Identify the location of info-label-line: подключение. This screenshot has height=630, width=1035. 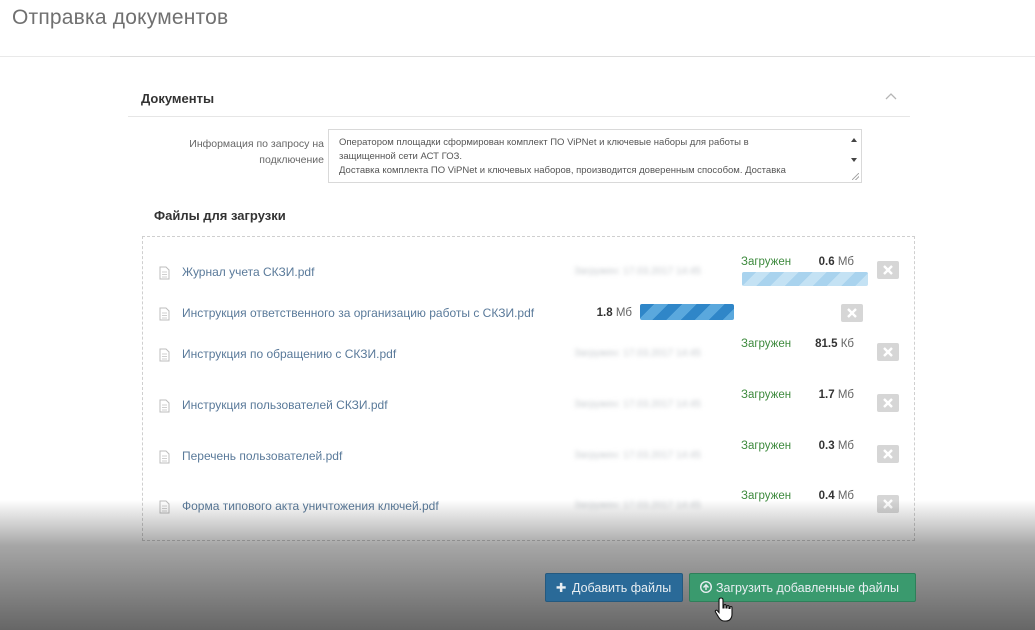
(291, 160).